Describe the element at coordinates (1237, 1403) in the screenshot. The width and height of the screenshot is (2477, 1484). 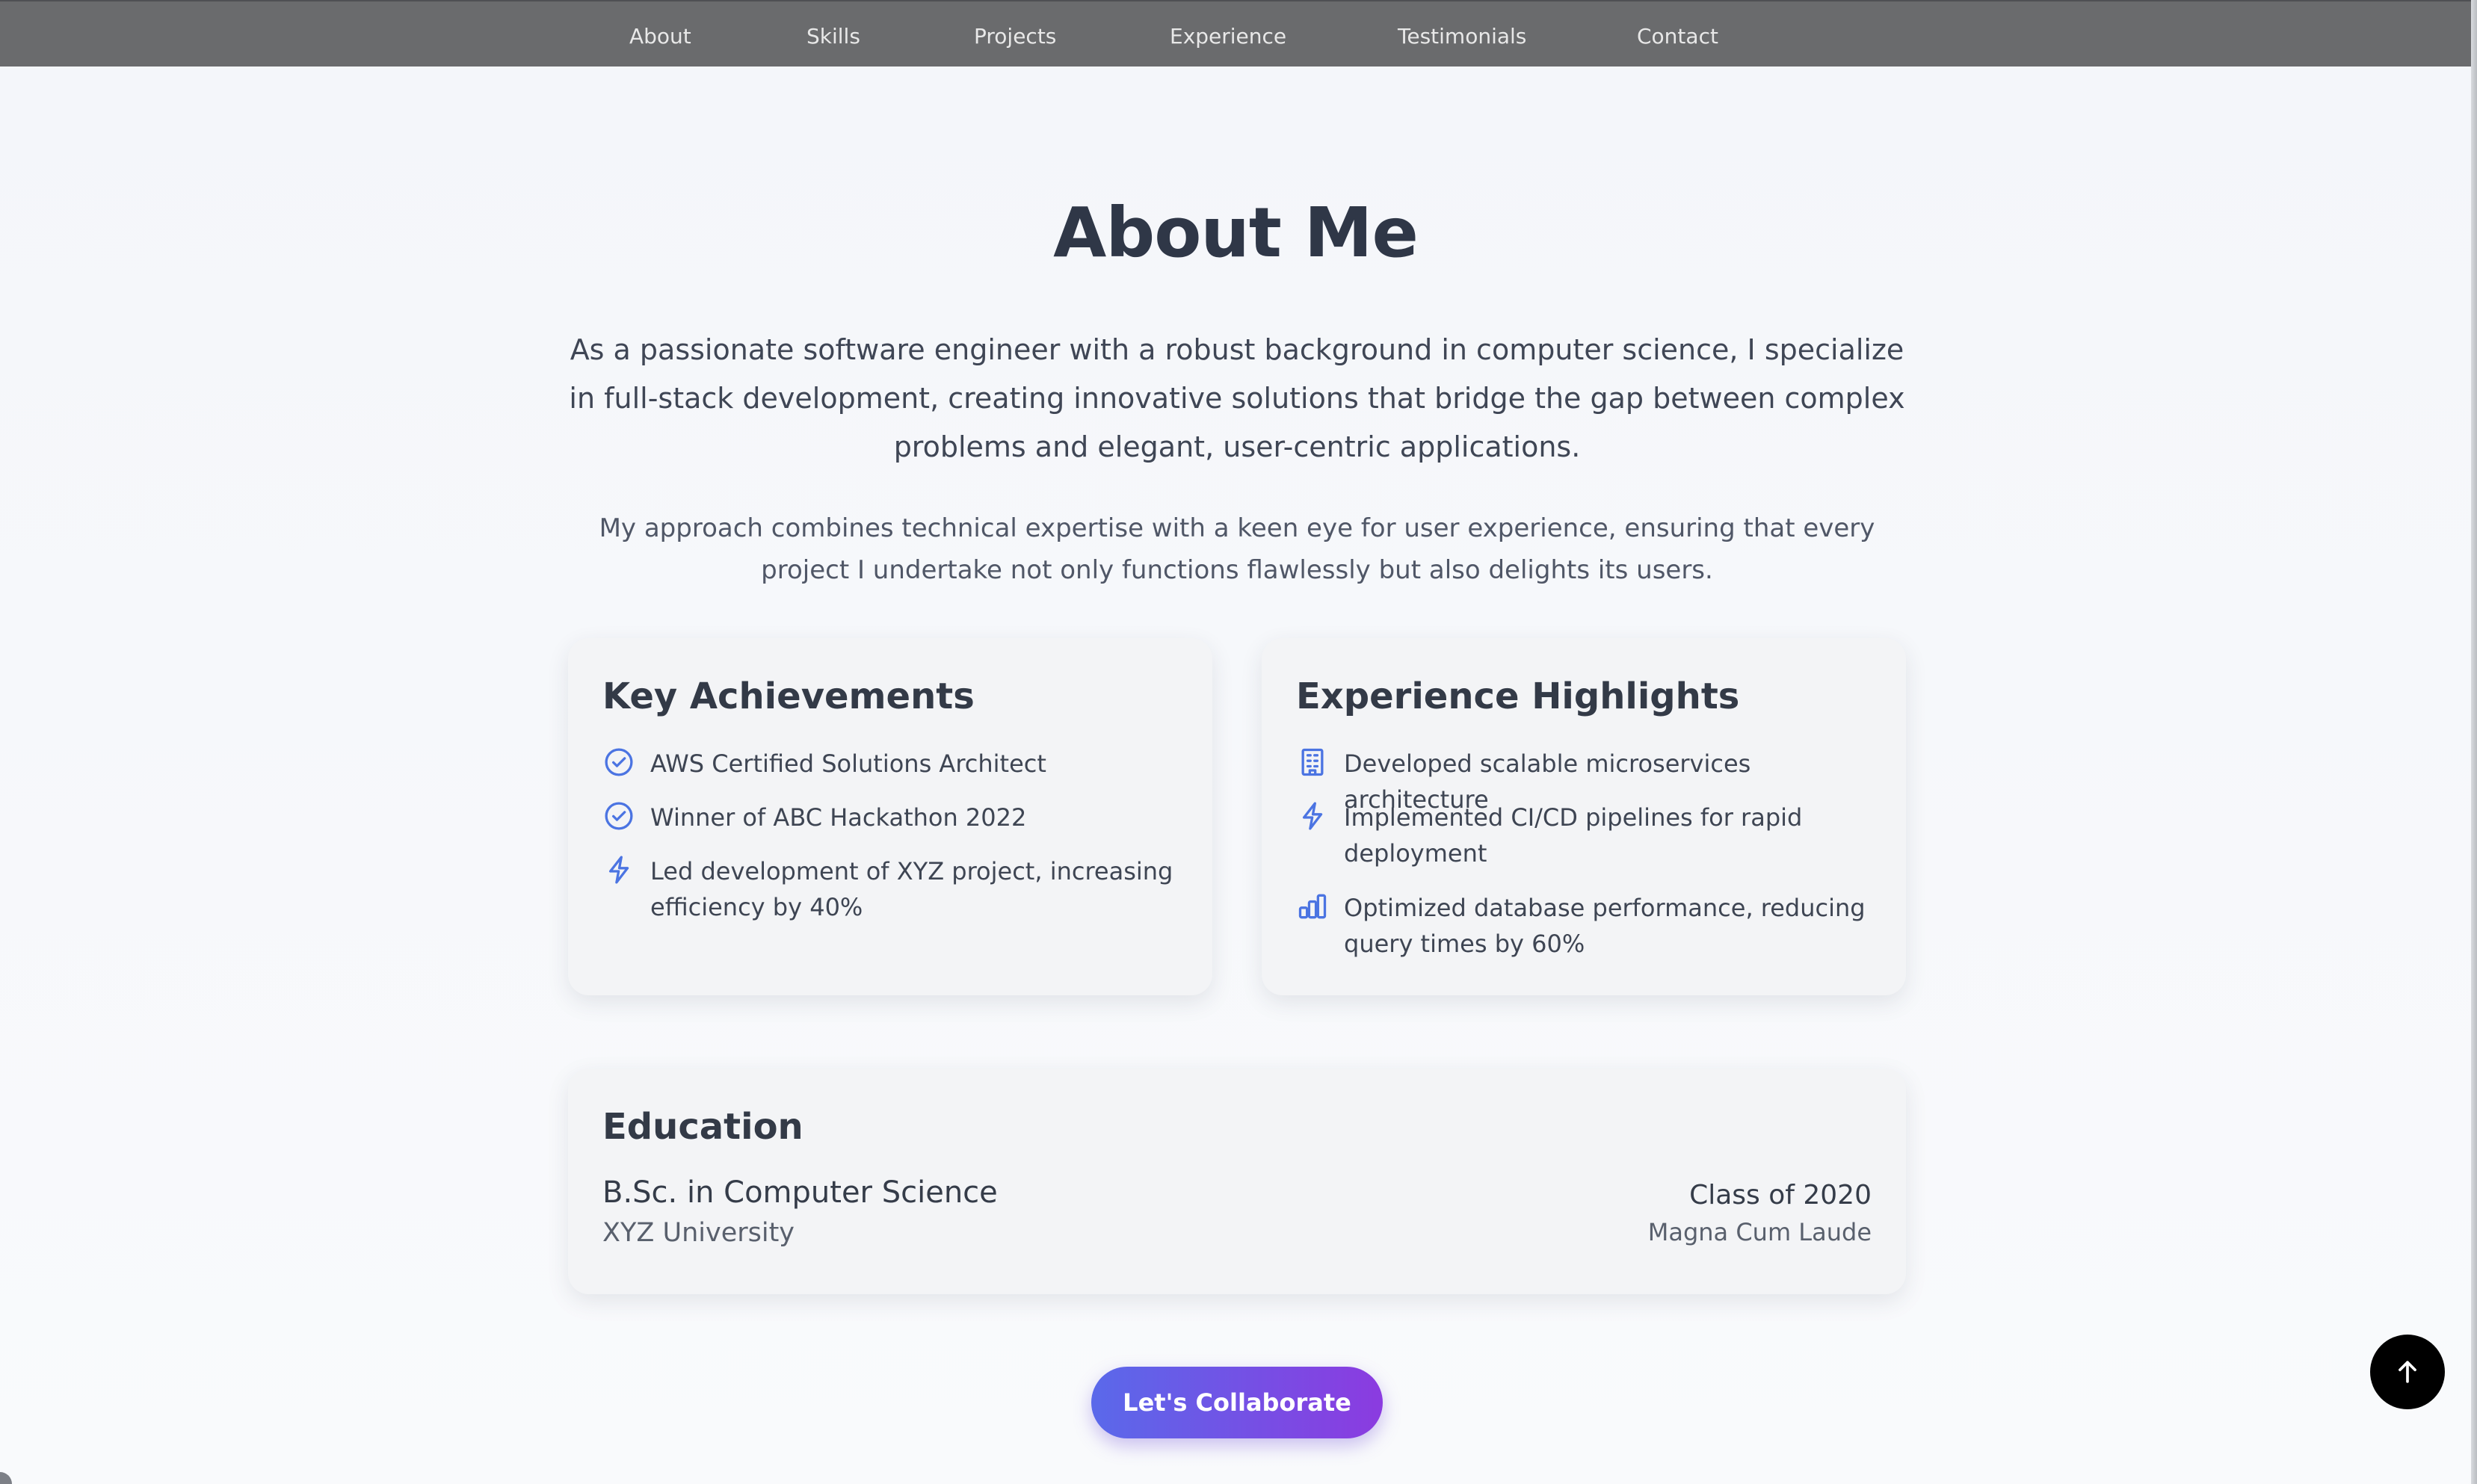
I see `lets-collaborate-button: Let's Collaborate` at that location.